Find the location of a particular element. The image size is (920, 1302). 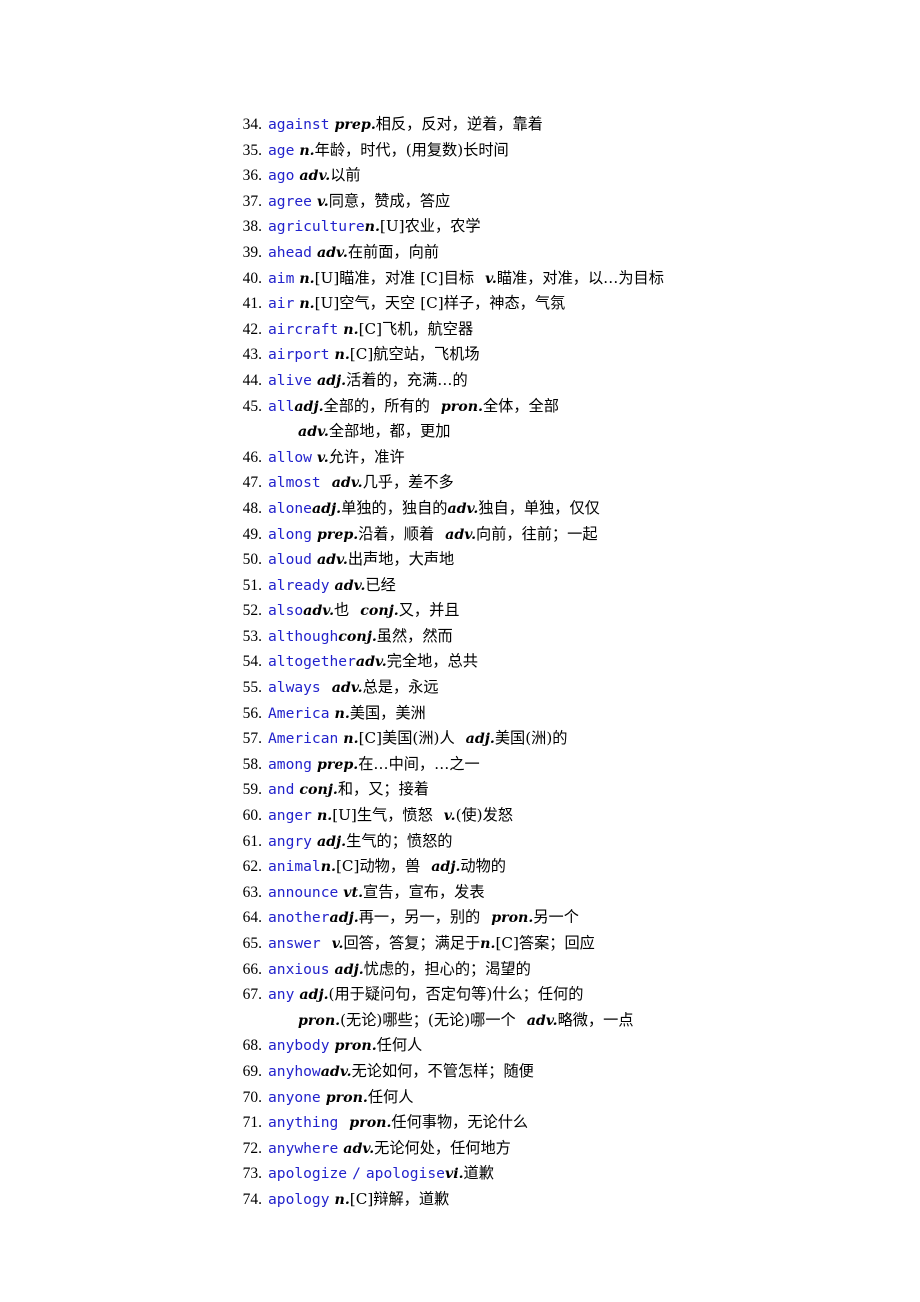

entry-number: 39 is located at coordinates (247, 253).